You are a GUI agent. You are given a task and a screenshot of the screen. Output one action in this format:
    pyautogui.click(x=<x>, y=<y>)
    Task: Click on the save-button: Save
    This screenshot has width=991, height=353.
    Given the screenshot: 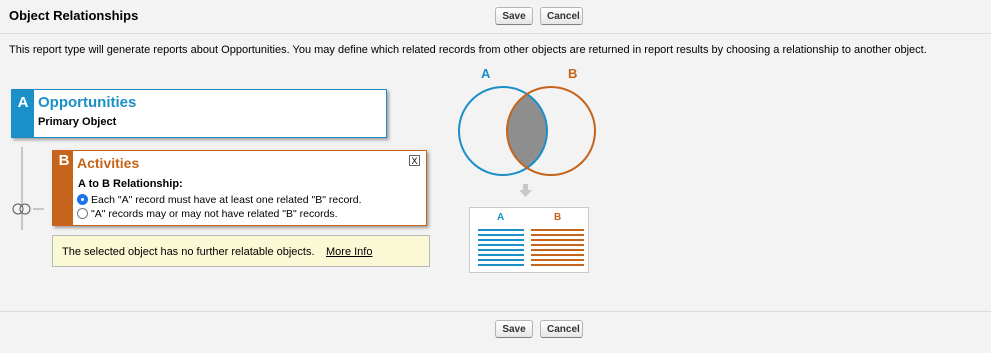 What is the action you would take?
    pyautogui.click(x=514, y=16)
    